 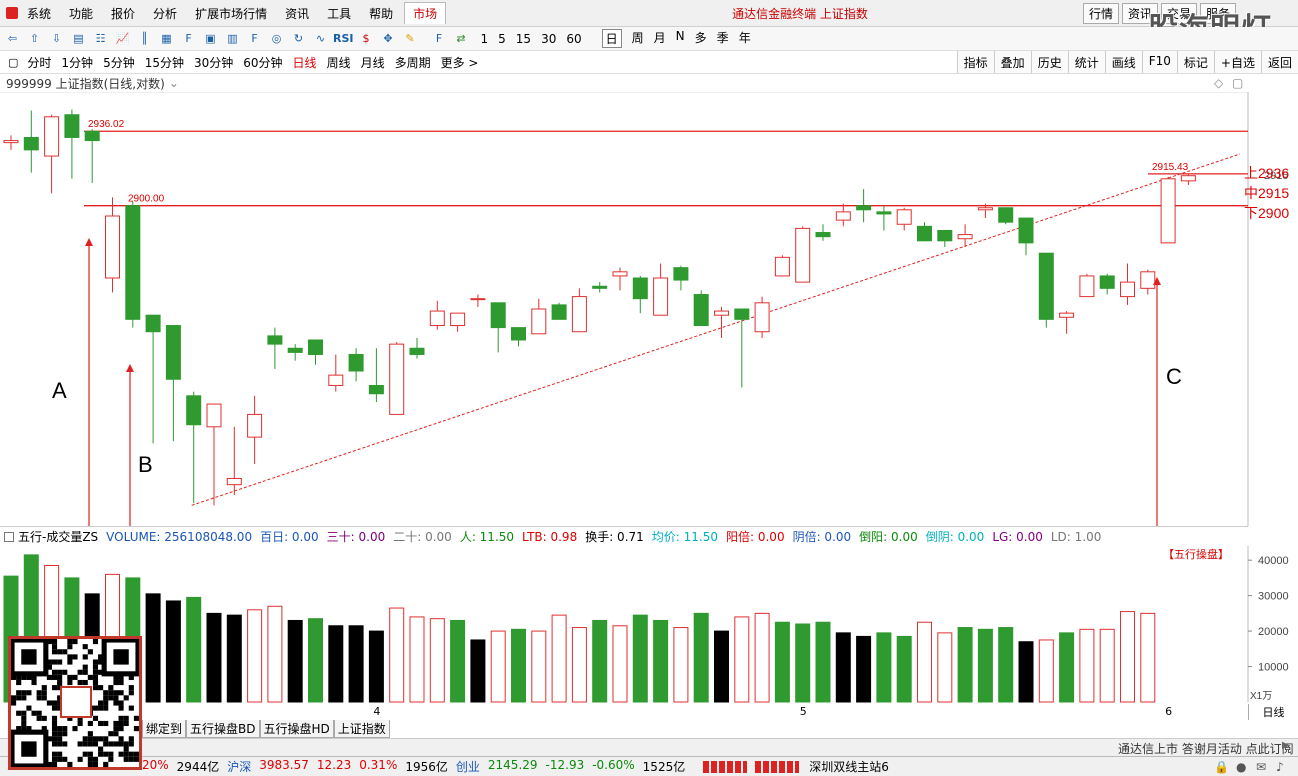 I want to click on period-tab: 分时, so click(x=39, y=62).